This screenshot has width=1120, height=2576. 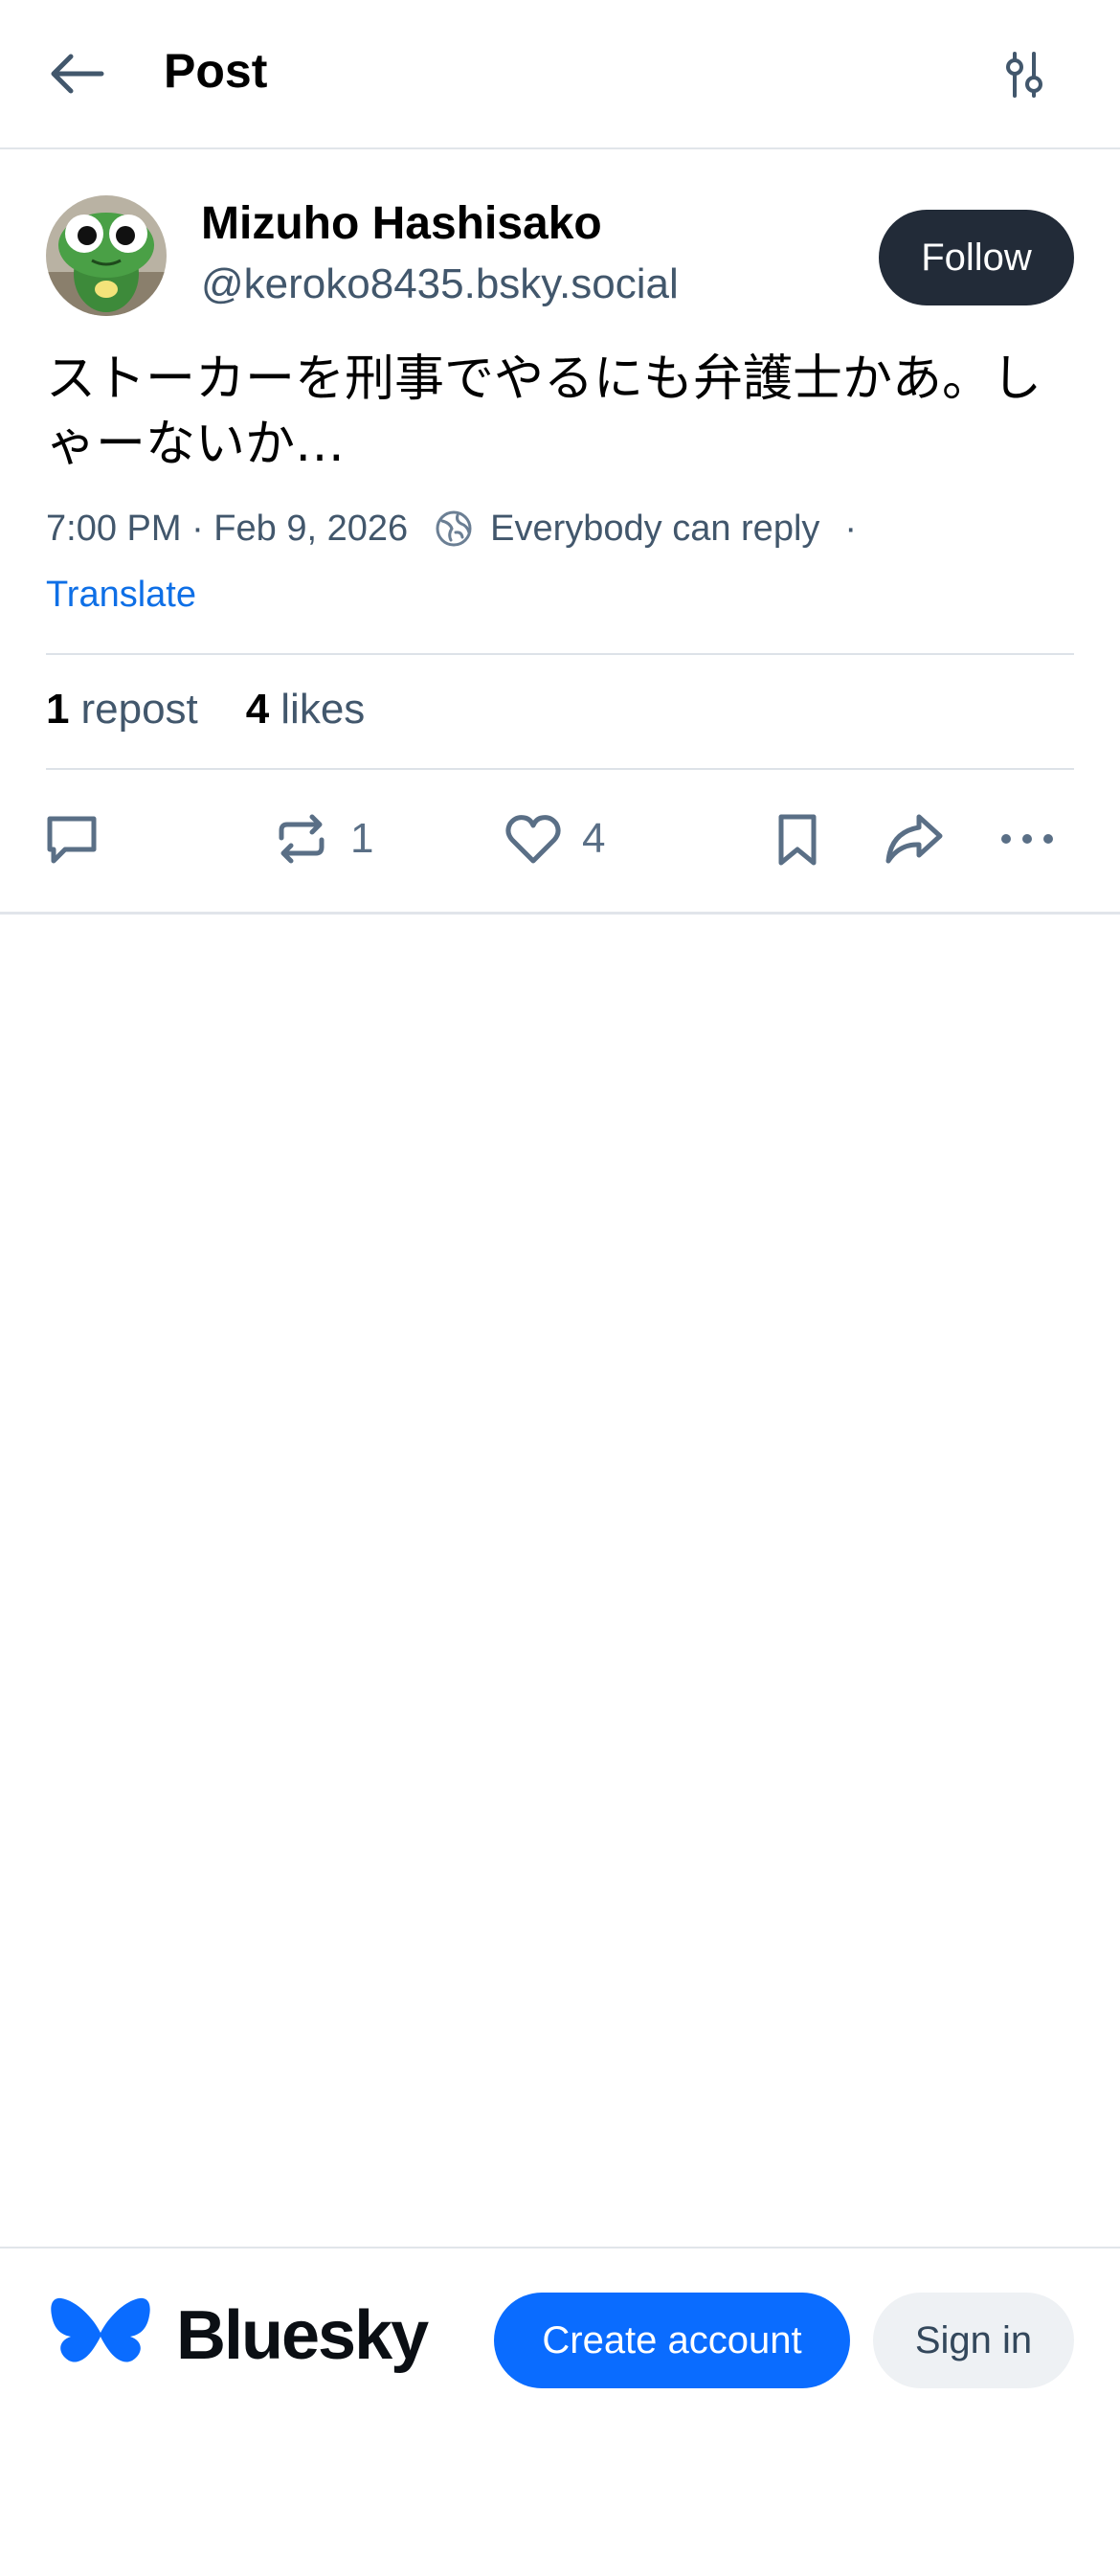 I want to click on post-timestamp: 7:00 PM · Feb 9, 2026, so click(x=227, y=529).